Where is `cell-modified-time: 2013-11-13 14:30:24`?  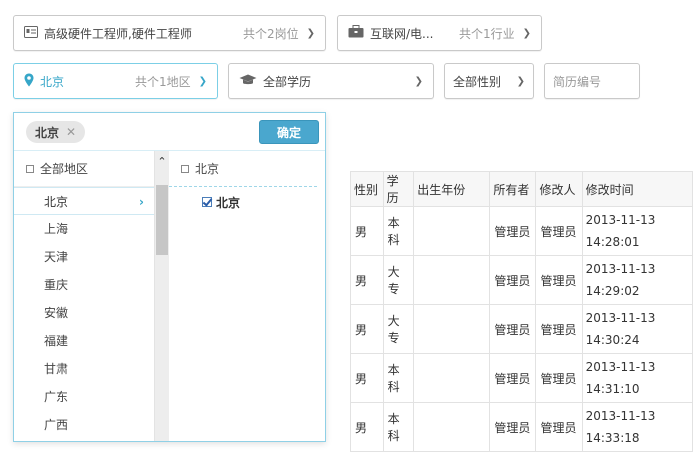
cell-modified-time: 2013-11-13 14:30:24 is located at coordinates (637, 329).